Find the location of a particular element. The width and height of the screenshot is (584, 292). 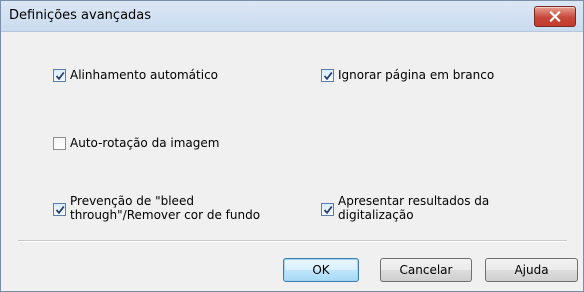

close-button is located at coordinates (555, 16).